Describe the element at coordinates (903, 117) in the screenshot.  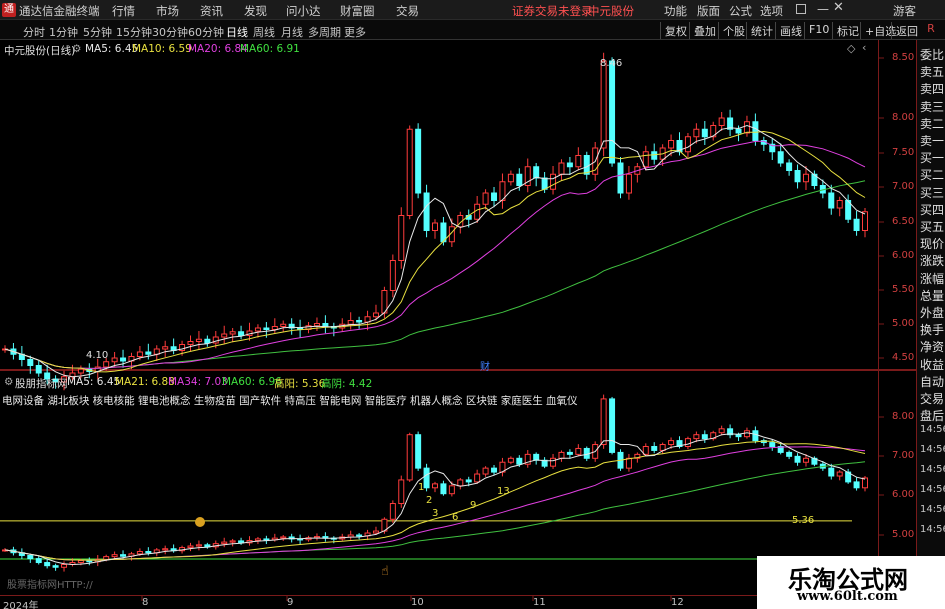
I see `y-tick: 8.00` at that location.